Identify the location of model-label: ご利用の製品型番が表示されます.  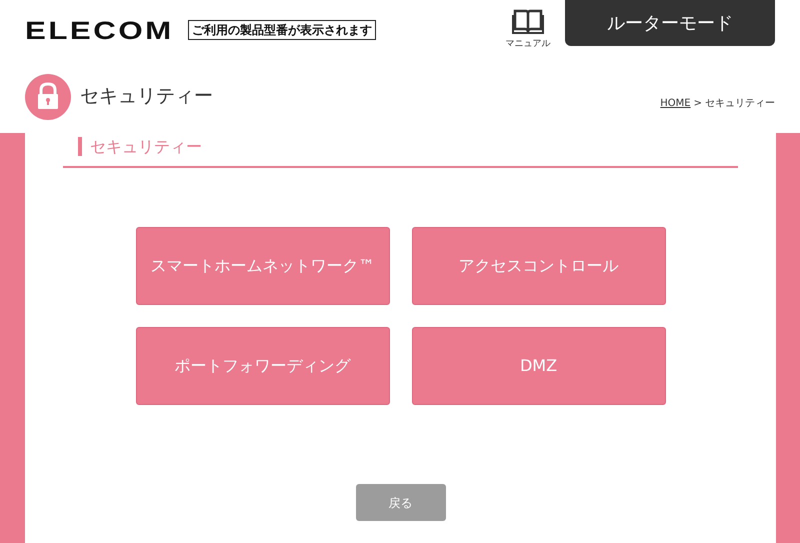
(282, 30).